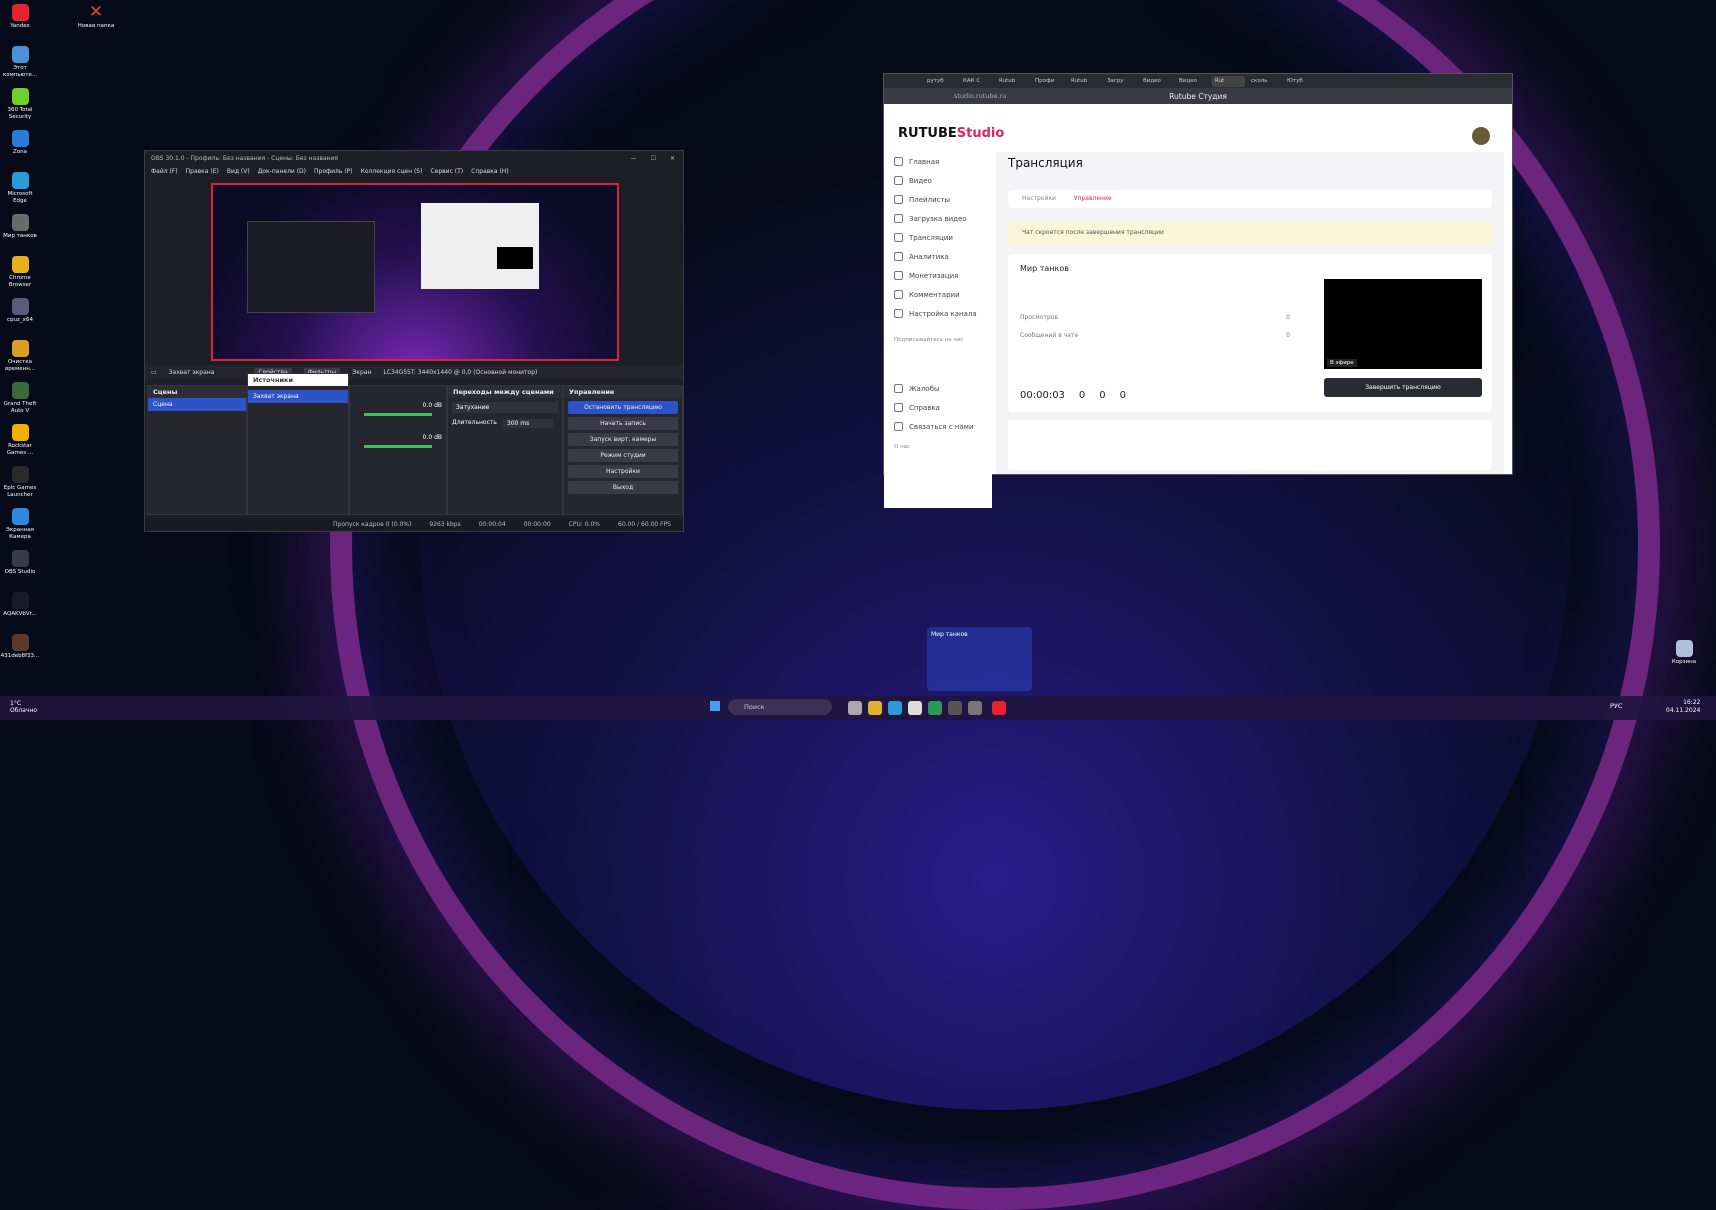 Image resolution: width=1716 pixels, height=1210 pixels. Describe the element at coordinates (96, 17) in the screenshot. I see `desktop-folder: ✕ Новая папка` at that location.